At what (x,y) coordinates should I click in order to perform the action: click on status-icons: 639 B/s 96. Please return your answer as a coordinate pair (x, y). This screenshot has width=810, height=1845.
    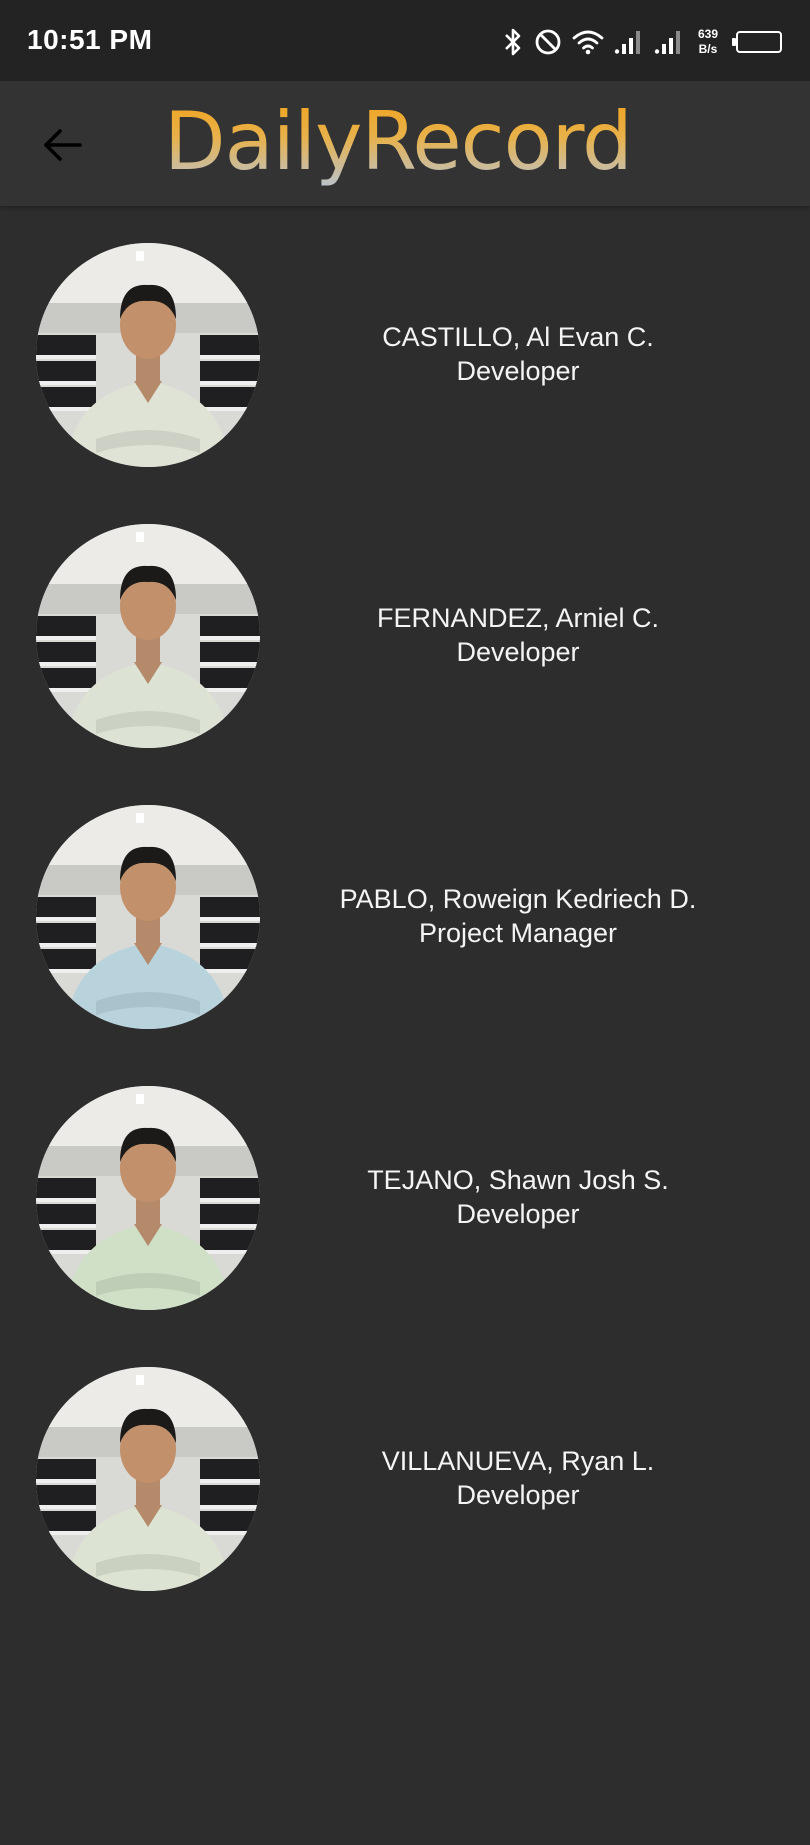
    Looking at the image, I should click on (642, 42).